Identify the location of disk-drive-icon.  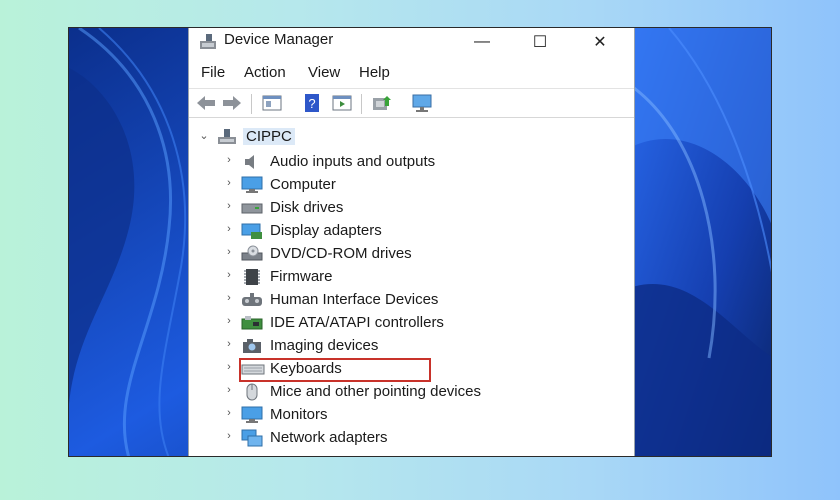
(252, 208).